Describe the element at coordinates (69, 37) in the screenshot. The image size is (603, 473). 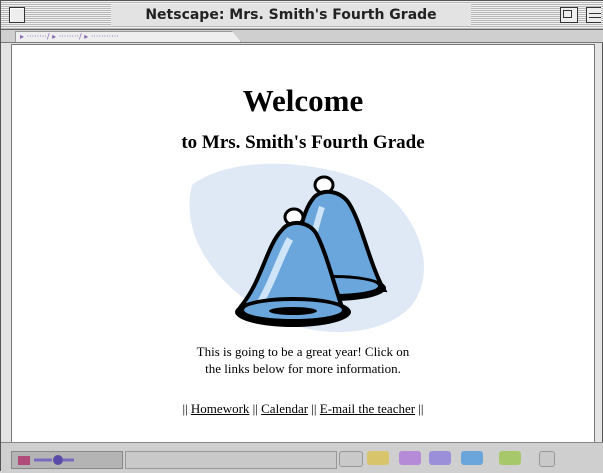
I see `toolbar-tab-arrow-icon: ▸ ········/ ▸ ········/ ▸ ···········` at that location.